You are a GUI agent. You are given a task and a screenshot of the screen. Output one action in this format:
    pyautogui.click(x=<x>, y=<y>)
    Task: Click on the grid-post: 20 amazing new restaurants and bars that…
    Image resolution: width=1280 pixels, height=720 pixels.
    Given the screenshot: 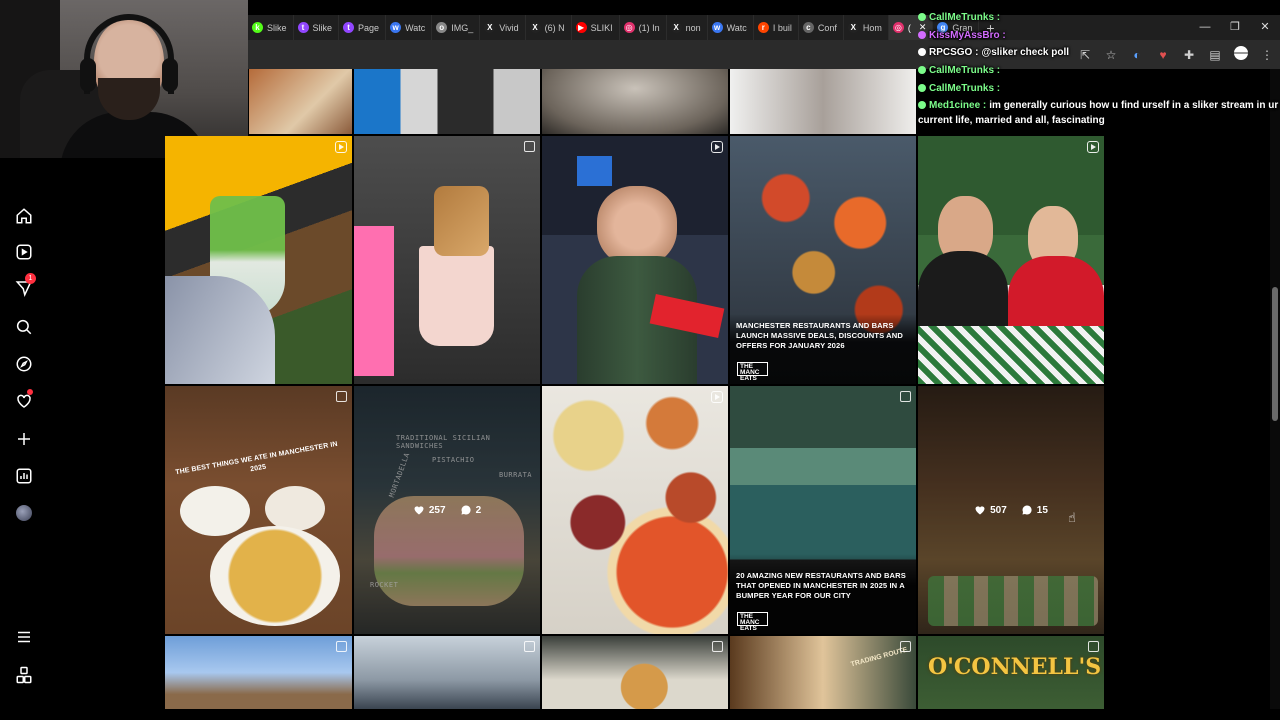 What is the action you would take?
    pyautogui.click(x=823, y=510)
    